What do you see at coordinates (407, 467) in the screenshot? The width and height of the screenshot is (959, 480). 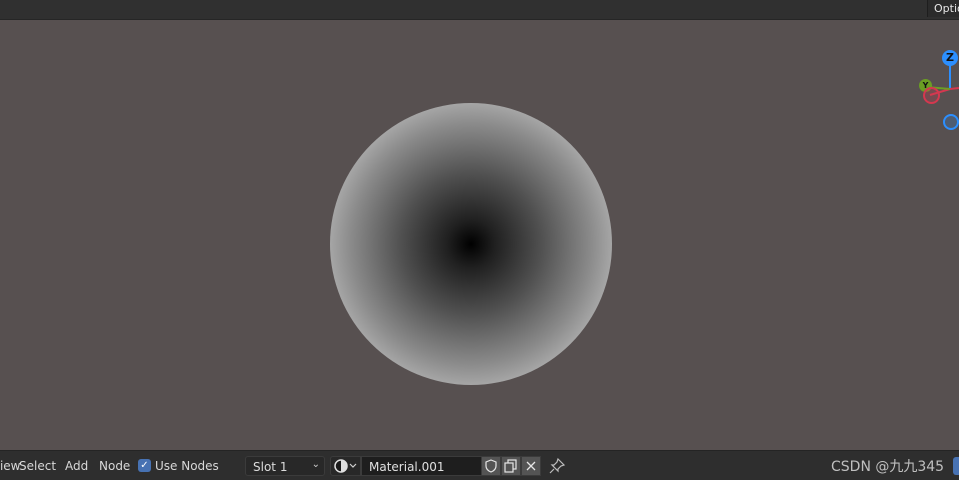 I see `material-name-text: Material.001` at bounding box center [407, 467].